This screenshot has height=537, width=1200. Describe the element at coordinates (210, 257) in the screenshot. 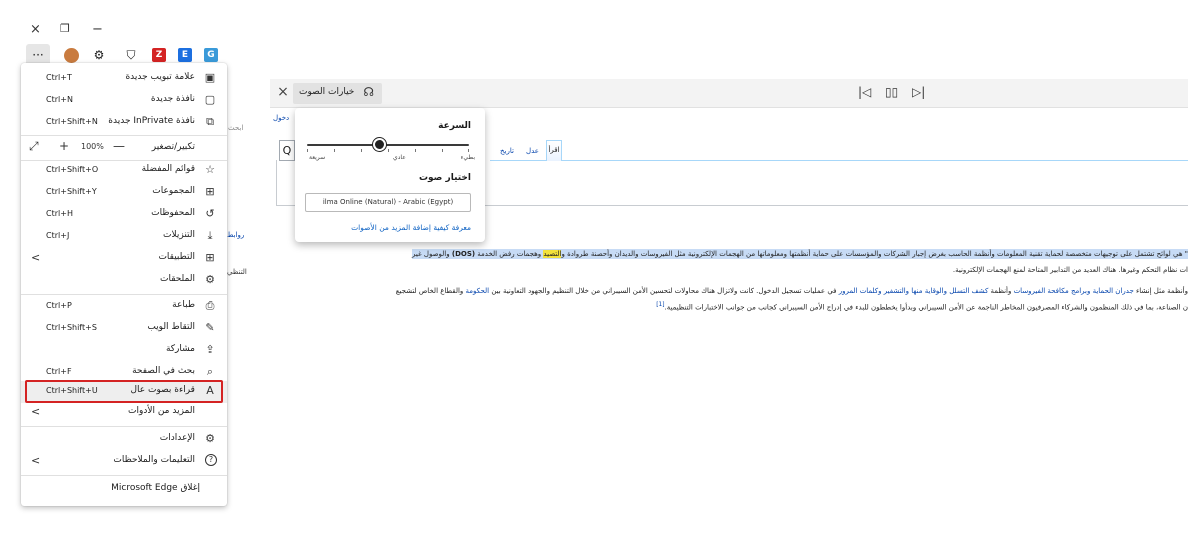

I see `apps-icon: ⊞` at that location.